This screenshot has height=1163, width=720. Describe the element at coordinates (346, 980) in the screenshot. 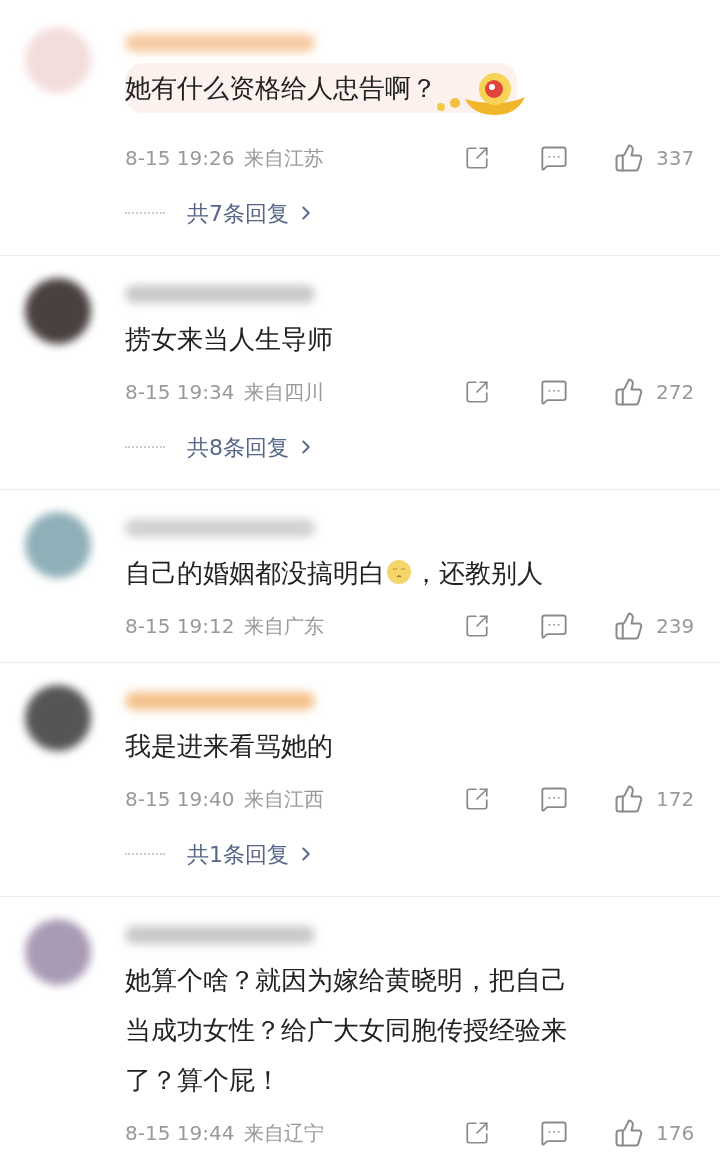

I see `comment-text: 她算个啥？就因为嫁给黄晓明，把自己` at that location.